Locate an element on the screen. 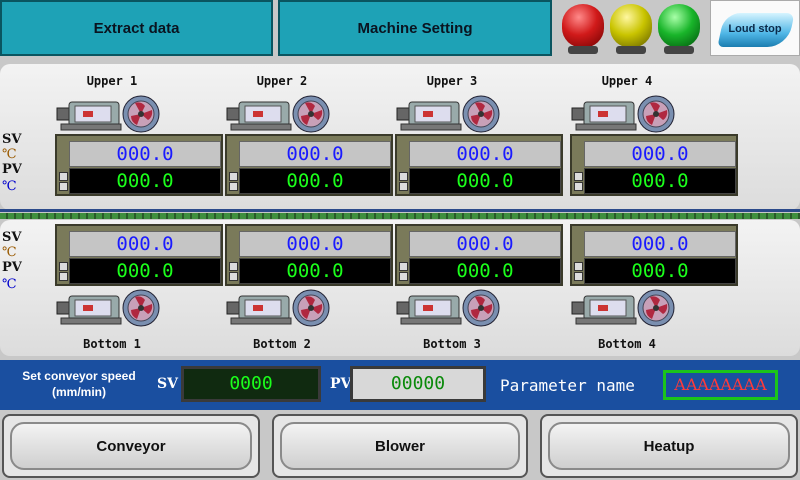 This screenshot has height=480, width=800. conveyor-button: Conveyor is located at coordinates (131, 446).